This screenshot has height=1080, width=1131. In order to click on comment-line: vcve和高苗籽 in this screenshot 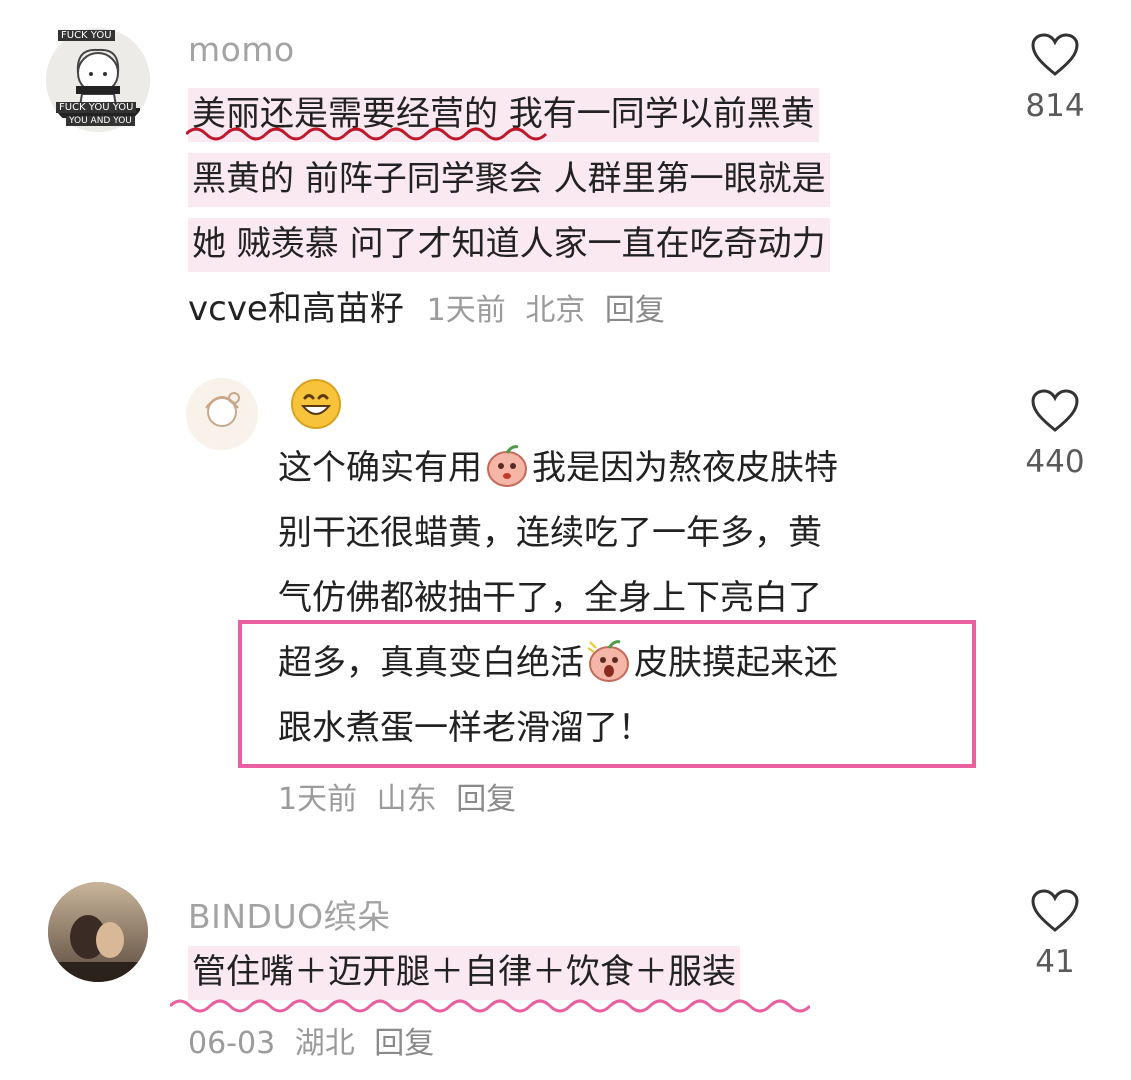, I will do `click(296, 309)`.